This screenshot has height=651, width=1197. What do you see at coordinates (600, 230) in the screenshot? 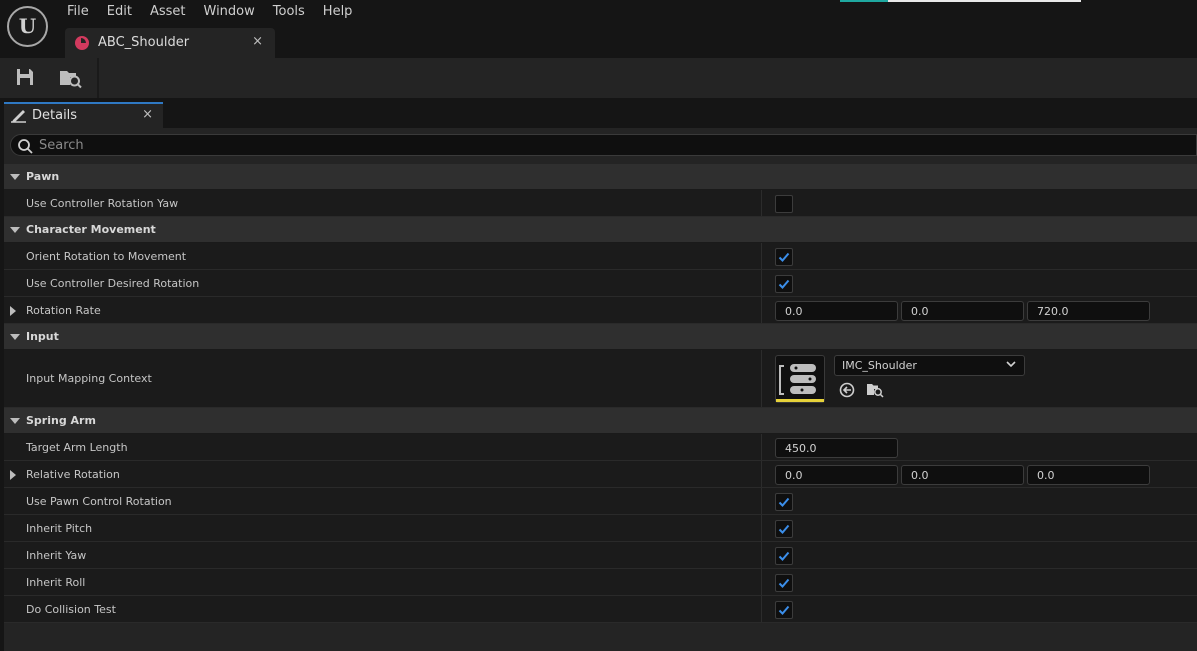
I see `category-character-movement: Character Movement` at bounding box center [600, 230].